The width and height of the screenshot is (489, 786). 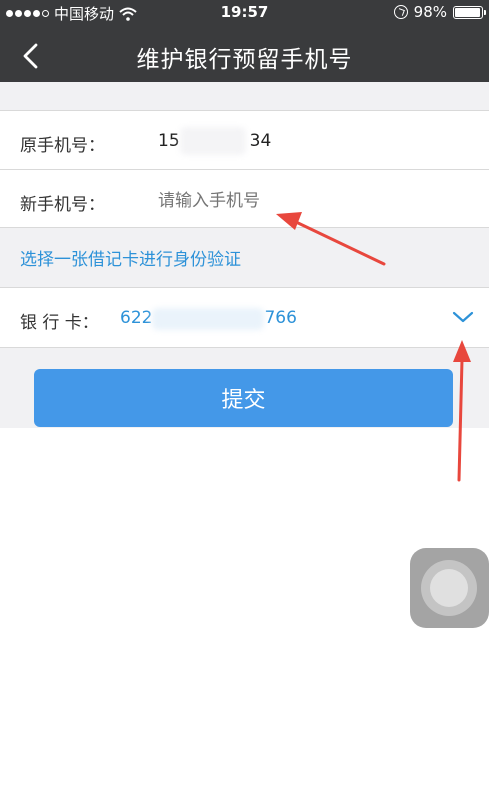 I want to click on arrow-to-new-phone, so click(x=331, y=239).